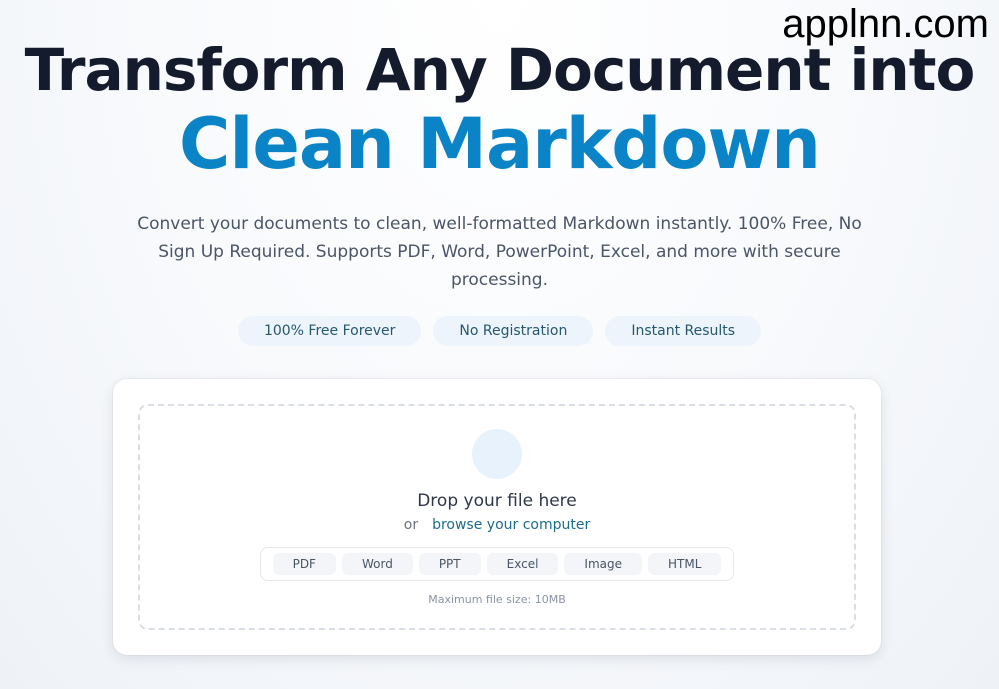  I want to click on format-ppt: PPT, so click(449, 564).